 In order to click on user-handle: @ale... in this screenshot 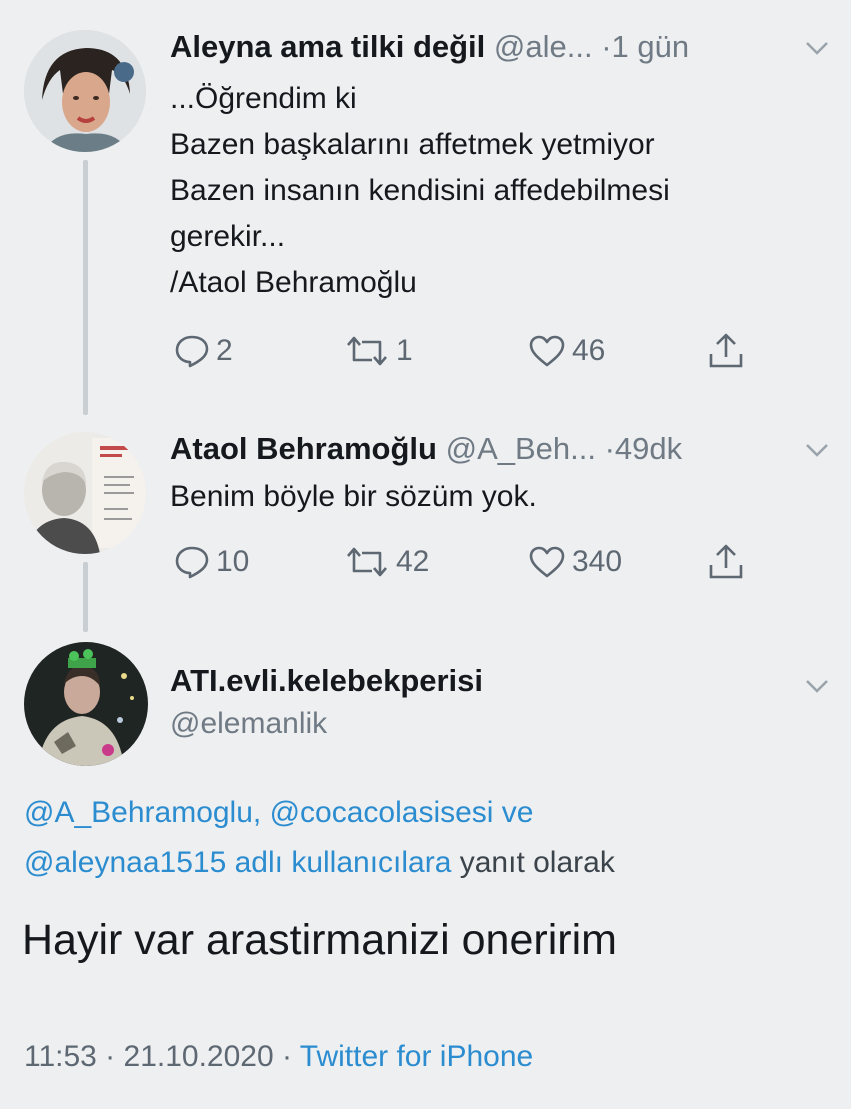, I will do `click(543, 46)`.